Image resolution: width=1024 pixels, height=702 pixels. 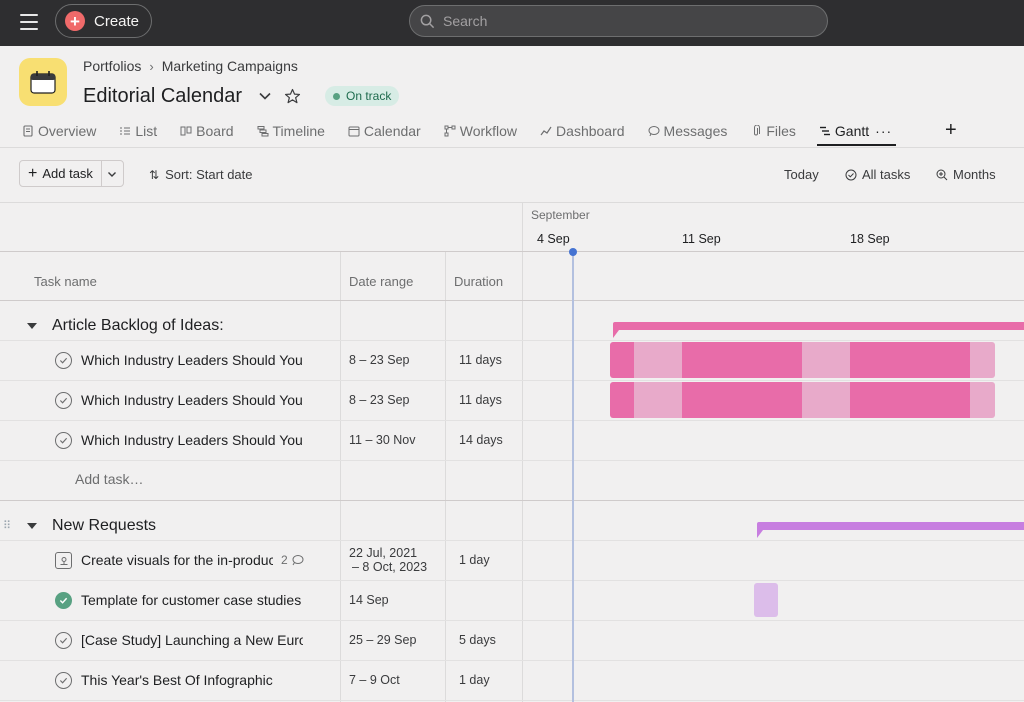 I want to click on task-date-range: 25 – 29 Sep, so click(x=382, y=640).